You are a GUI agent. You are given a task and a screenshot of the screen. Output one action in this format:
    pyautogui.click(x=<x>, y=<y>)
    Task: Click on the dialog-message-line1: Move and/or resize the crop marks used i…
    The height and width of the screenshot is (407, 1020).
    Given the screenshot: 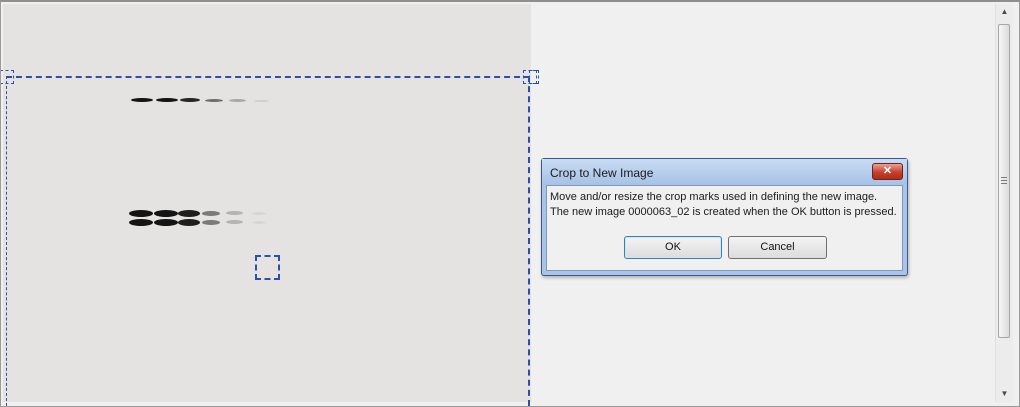 What is the action you would take?
    pyautogui.click(x=714, y=197)
    